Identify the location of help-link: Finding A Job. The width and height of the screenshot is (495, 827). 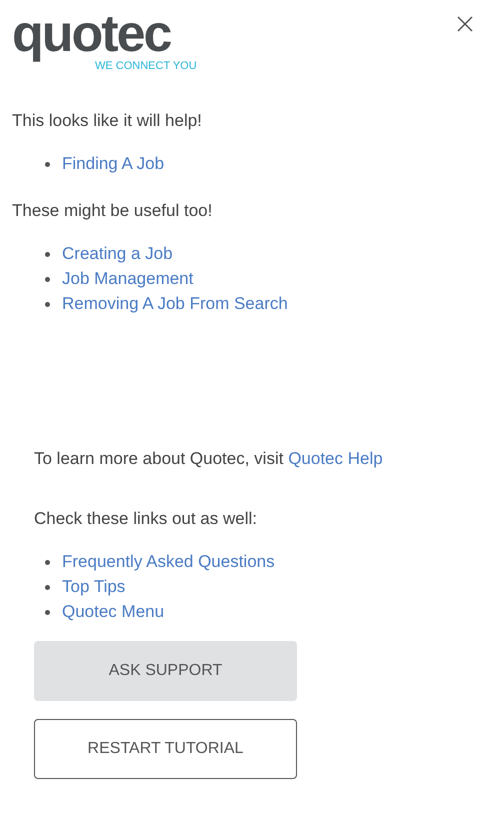
(113, 164).